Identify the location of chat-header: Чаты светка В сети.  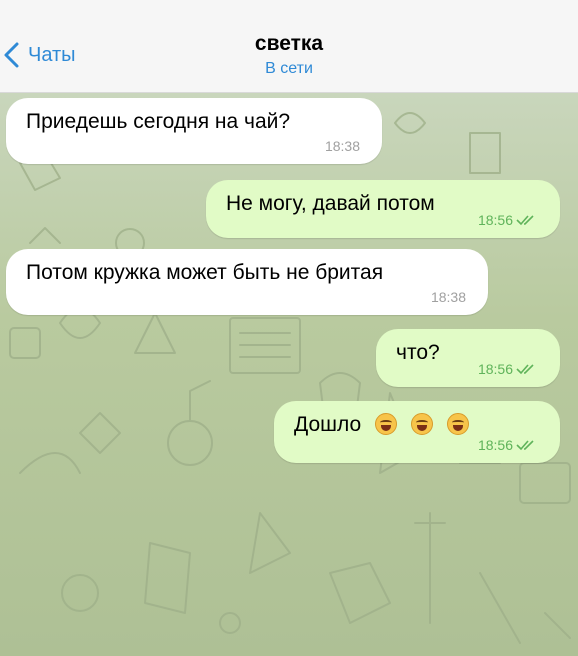
(289, 46).